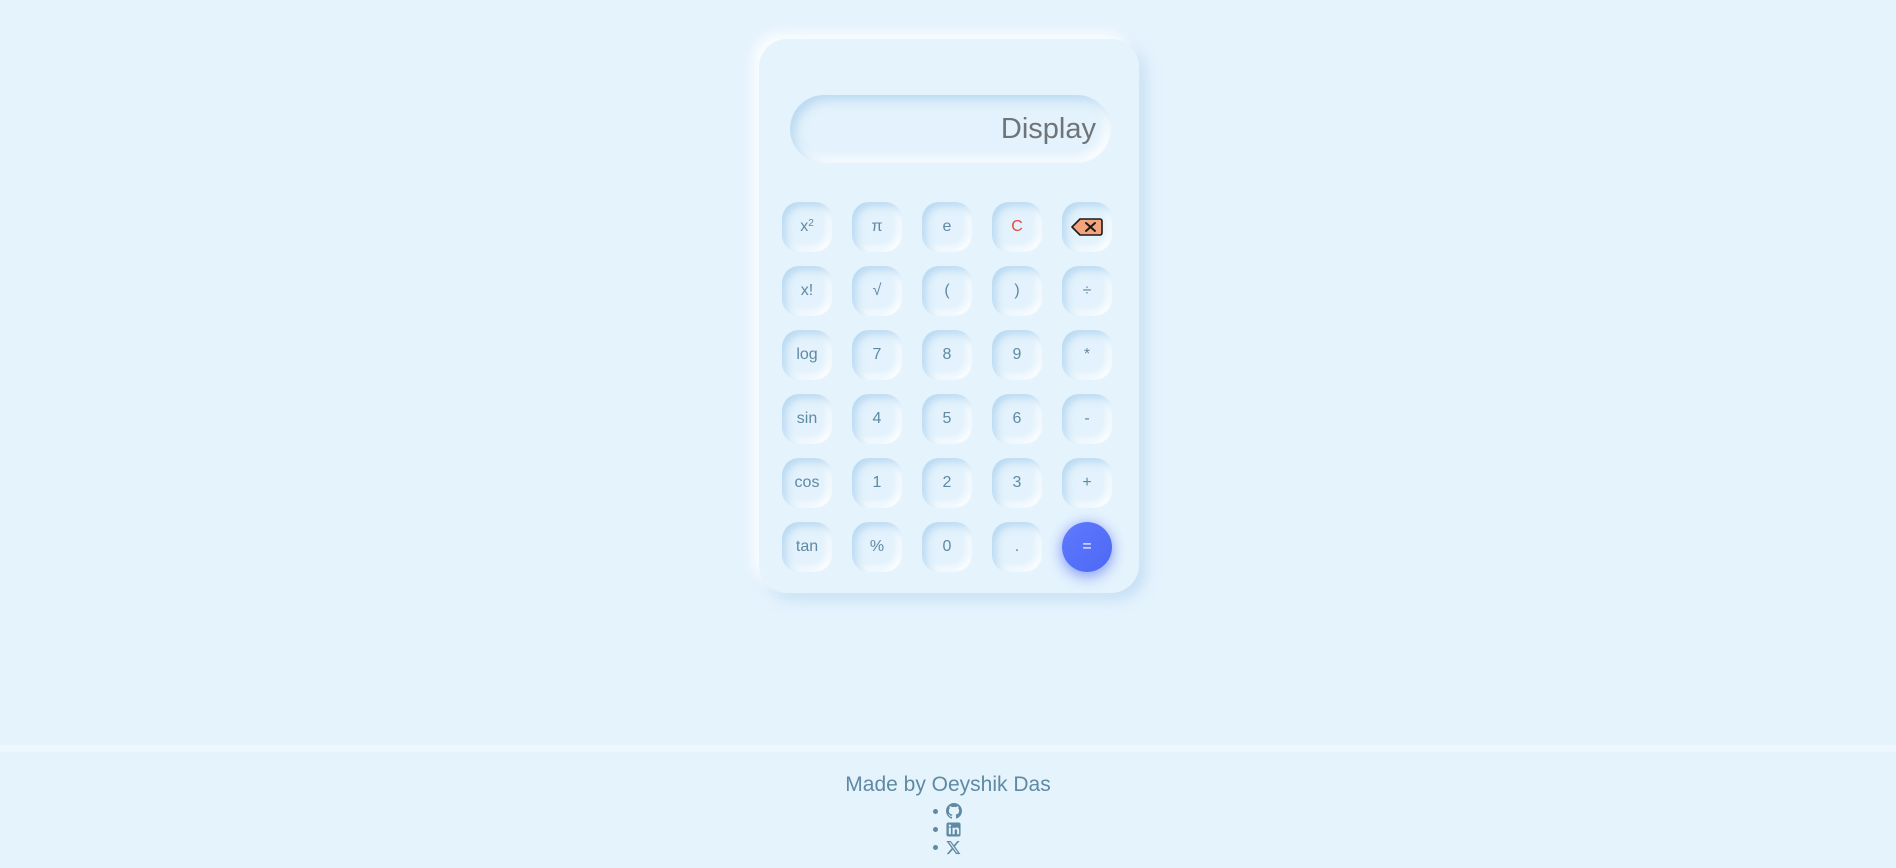 This screenshot has width=1896, height=868. I want to click on log-button: log, so click(807, 355).